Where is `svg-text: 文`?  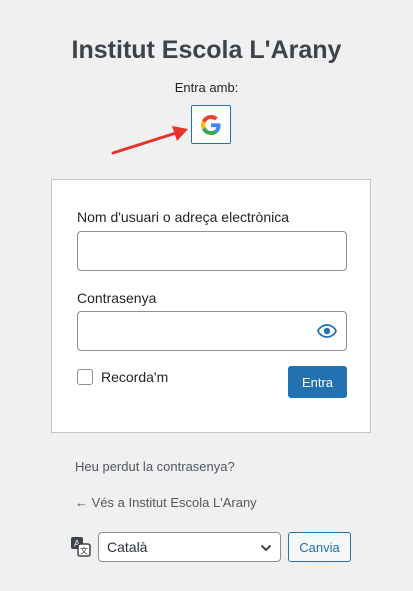 svg-text: 文 is located at coordinates (84, 551).